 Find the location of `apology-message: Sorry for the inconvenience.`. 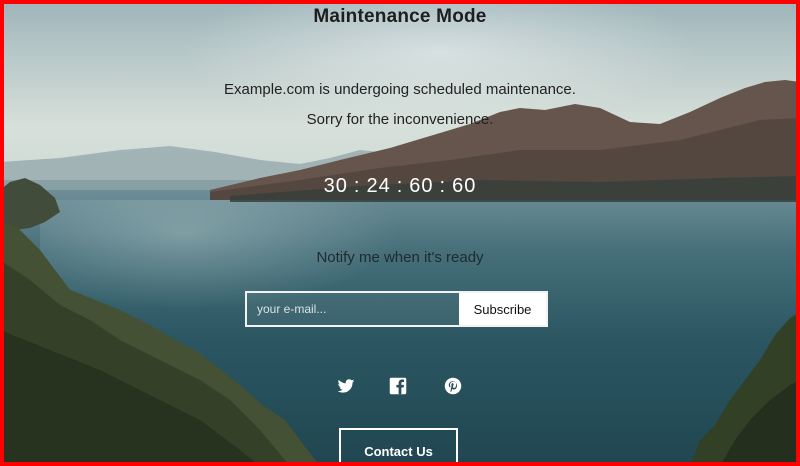

apology-message: Sorry for the inconvenience. is located at coordinates (400, 119).